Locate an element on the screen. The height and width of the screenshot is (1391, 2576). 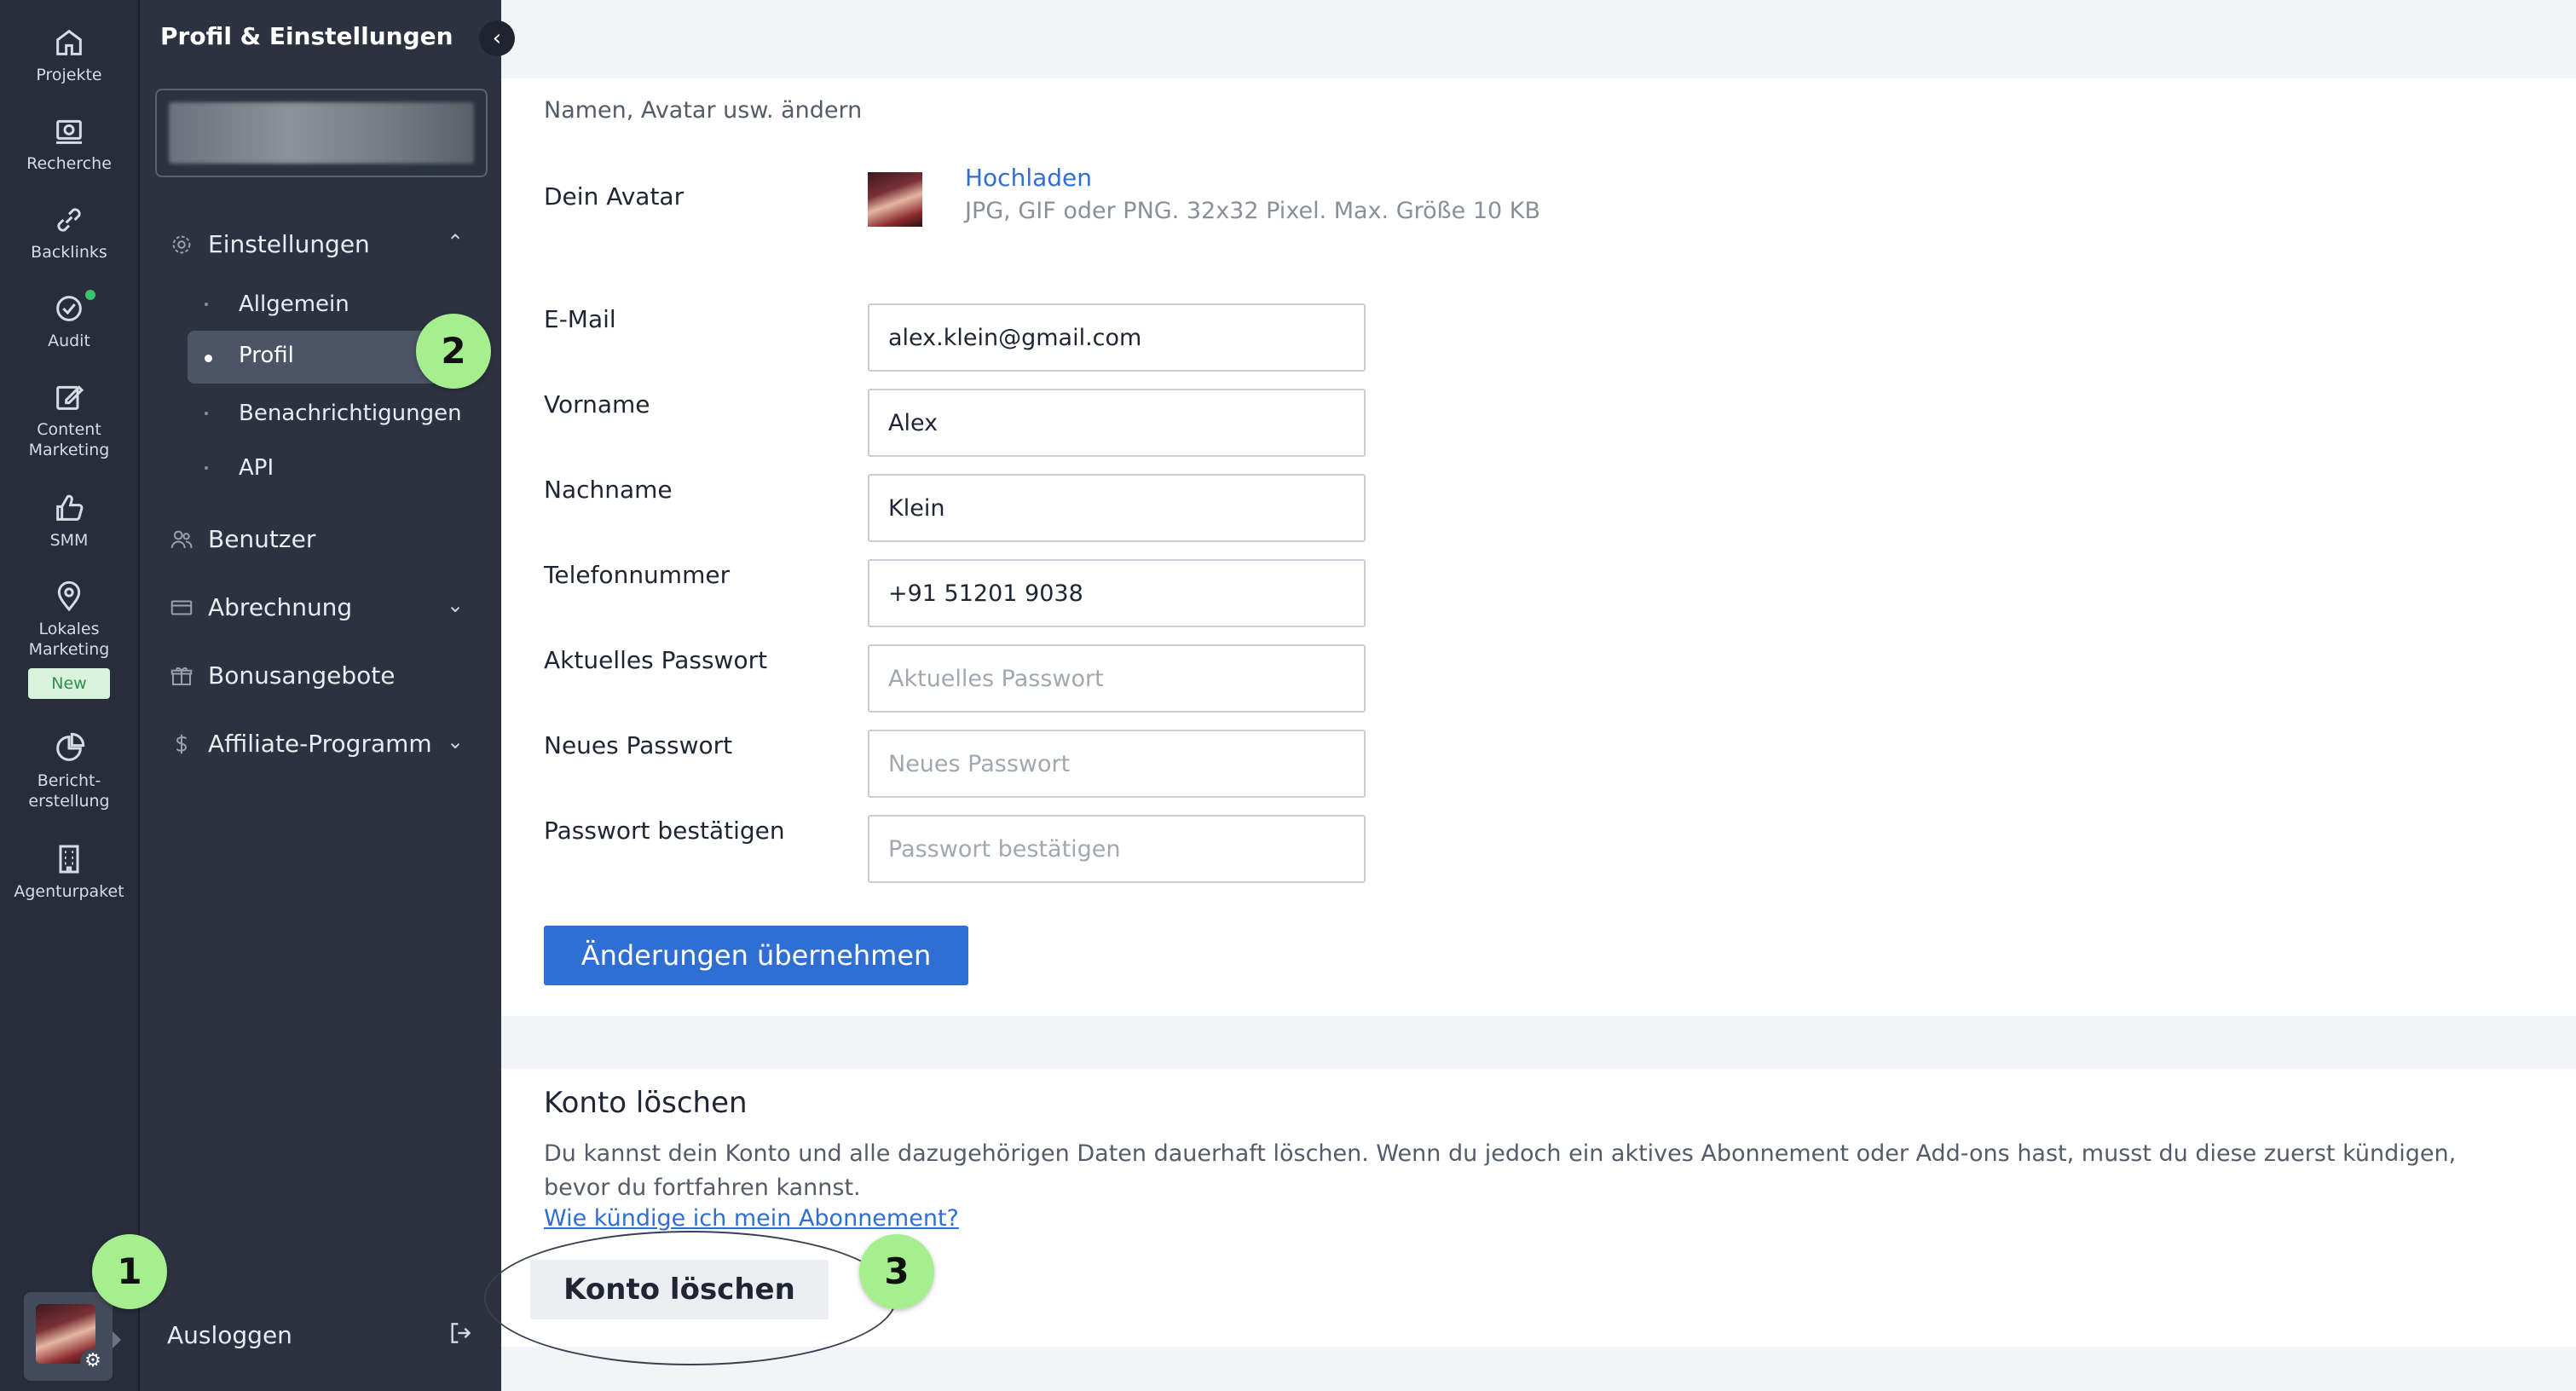
phone-field is located at coordinates (1117, 593).